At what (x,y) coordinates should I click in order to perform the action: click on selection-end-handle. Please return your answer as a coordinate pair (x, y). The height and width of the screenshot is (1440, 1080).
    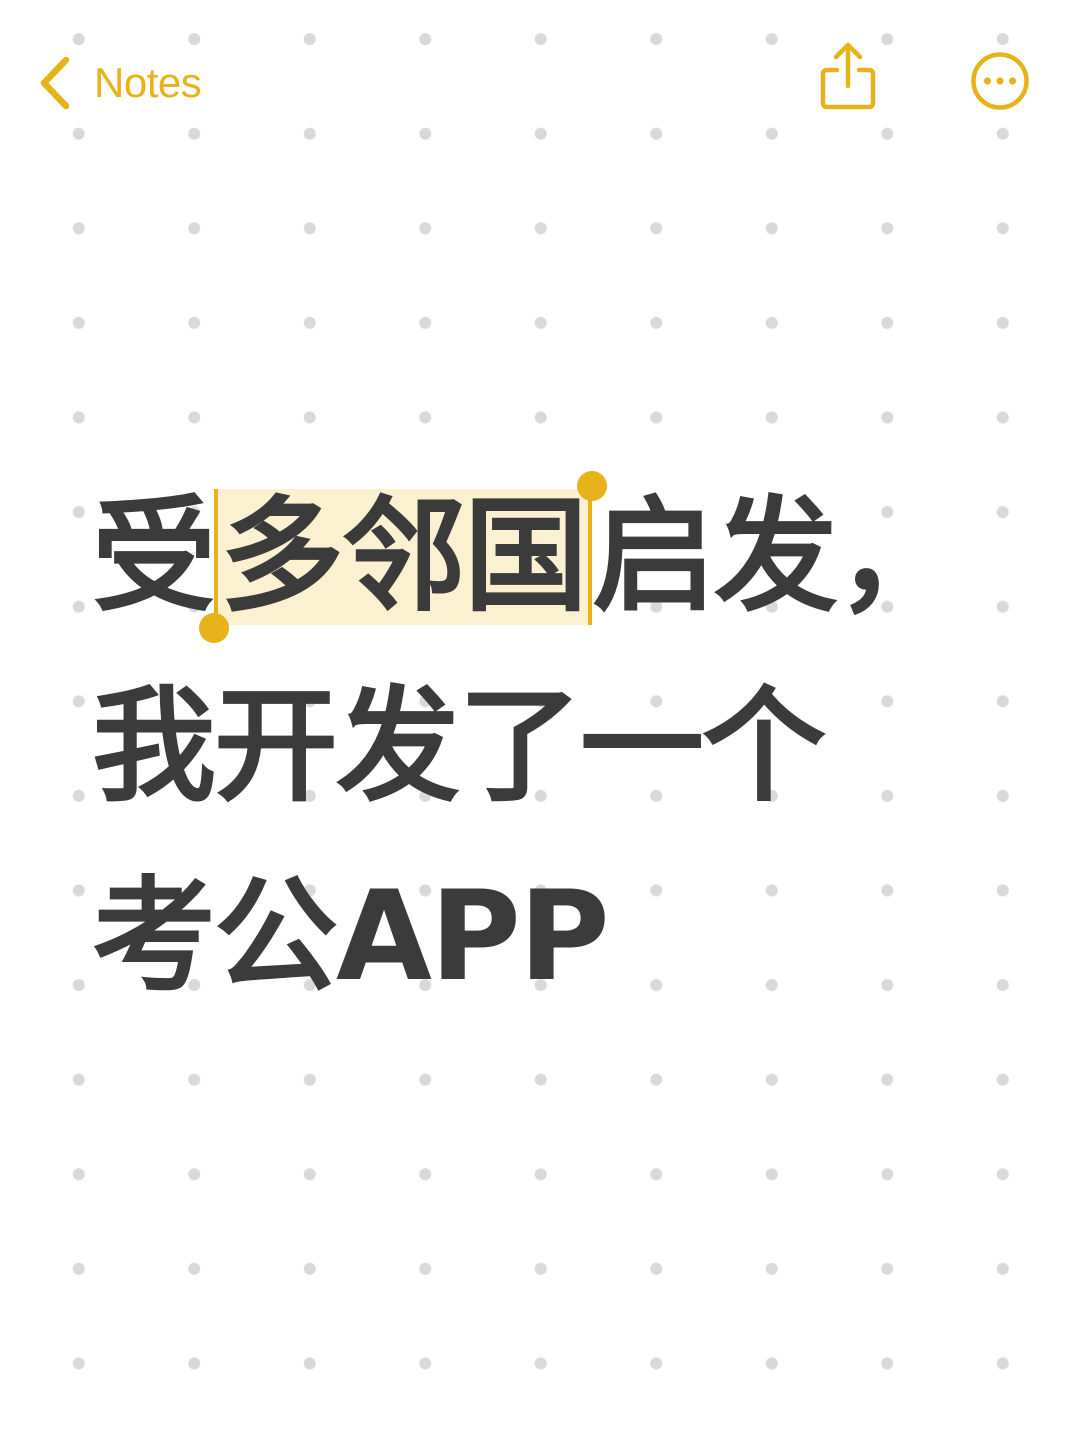
    Looking at the image, I should click on (592, 486).